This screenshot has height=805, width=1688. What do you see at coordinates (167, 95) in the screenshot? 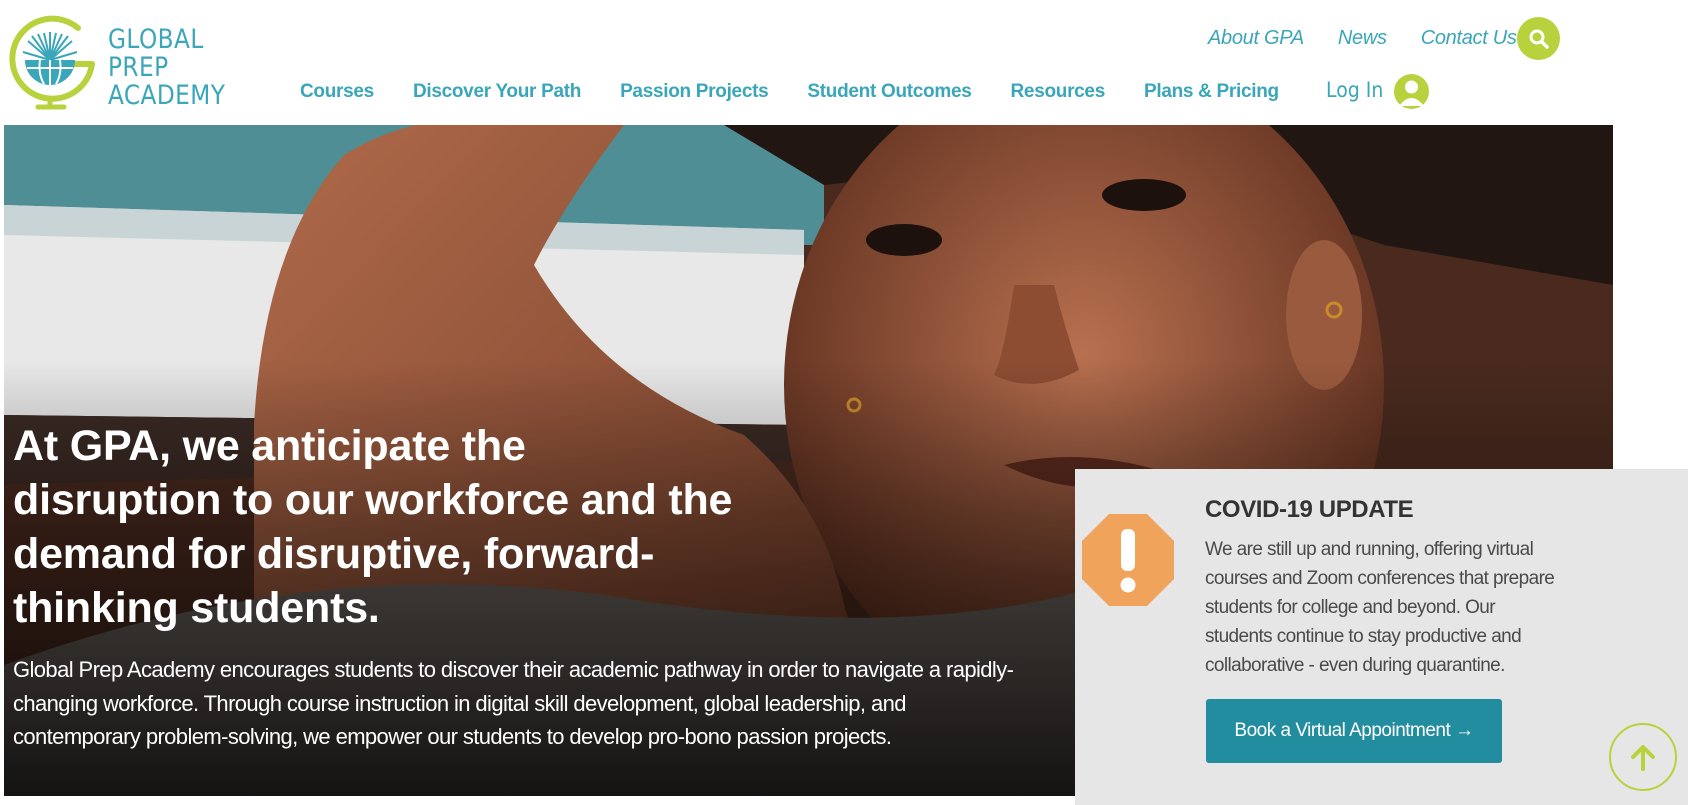
I see `brand-name-line: ACADEMY` at bounding box center [167, 95].